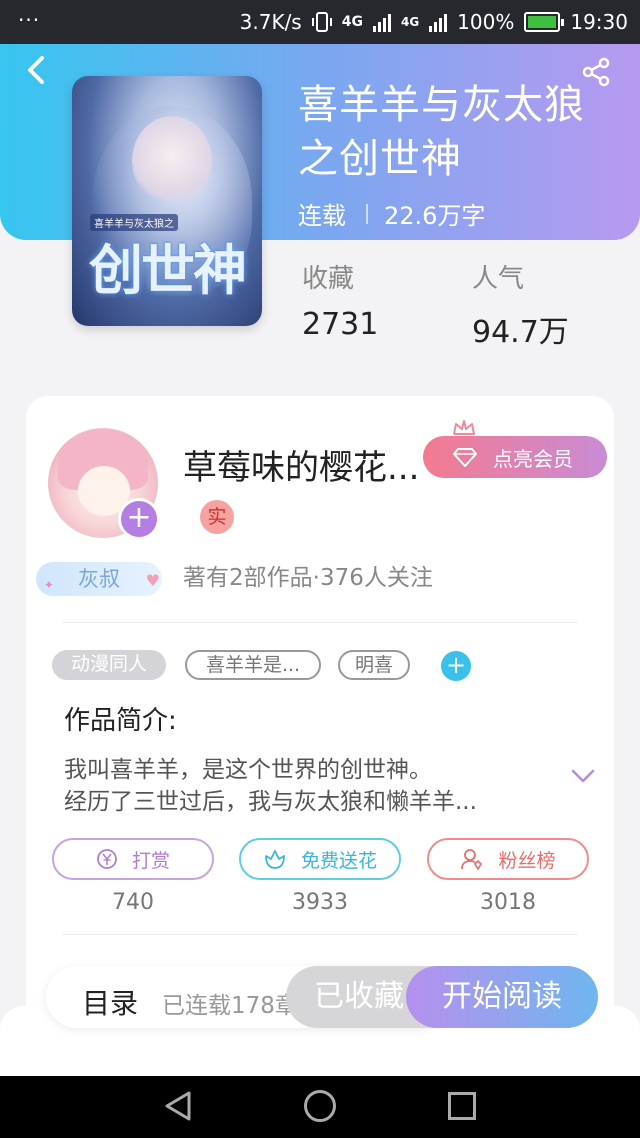 This screenshot has width=640, height=1138. What do you see at coordinates (486, 22) in the screenshot?
I see `battery-percent: 100%` at bounding box center [486, 22].